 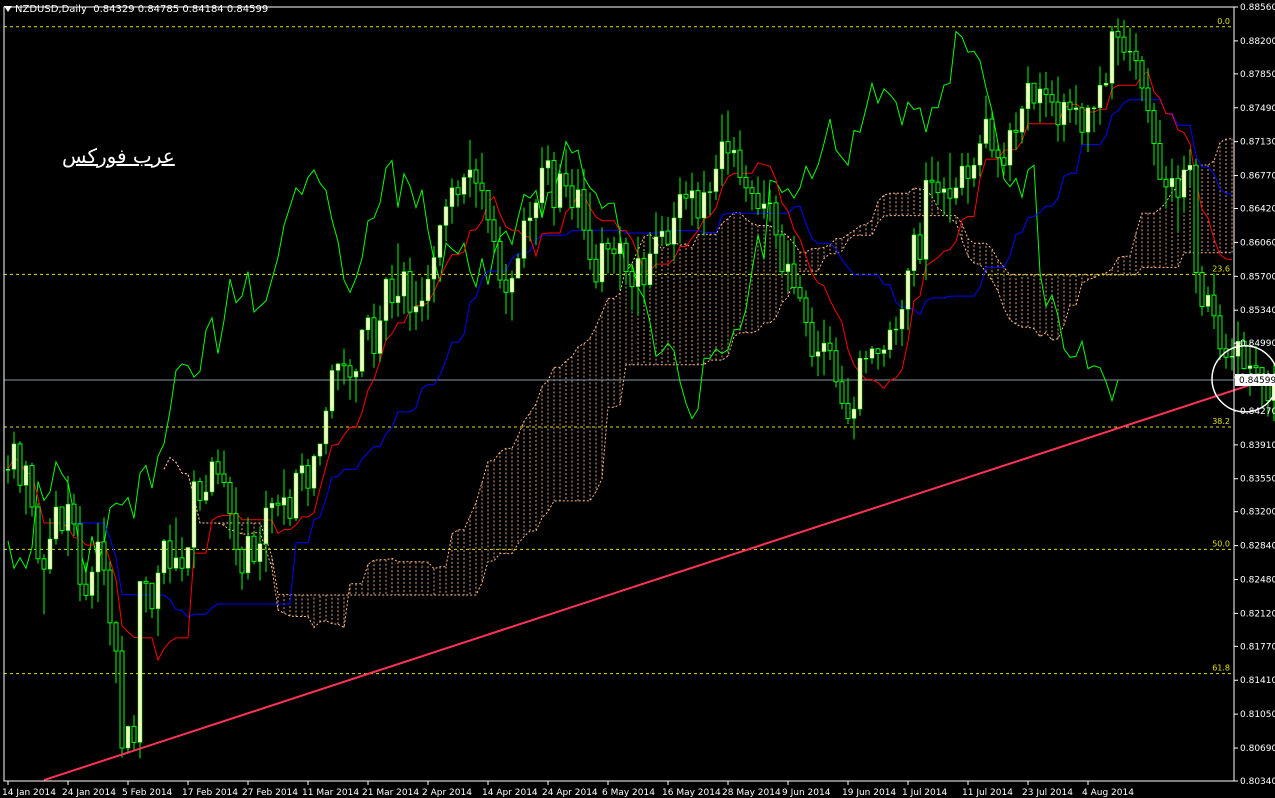 What do you see at coordinates (8, 9) in the screenshot?
I see `dropdown-triangle-icon` at bounding box center [8, 9].